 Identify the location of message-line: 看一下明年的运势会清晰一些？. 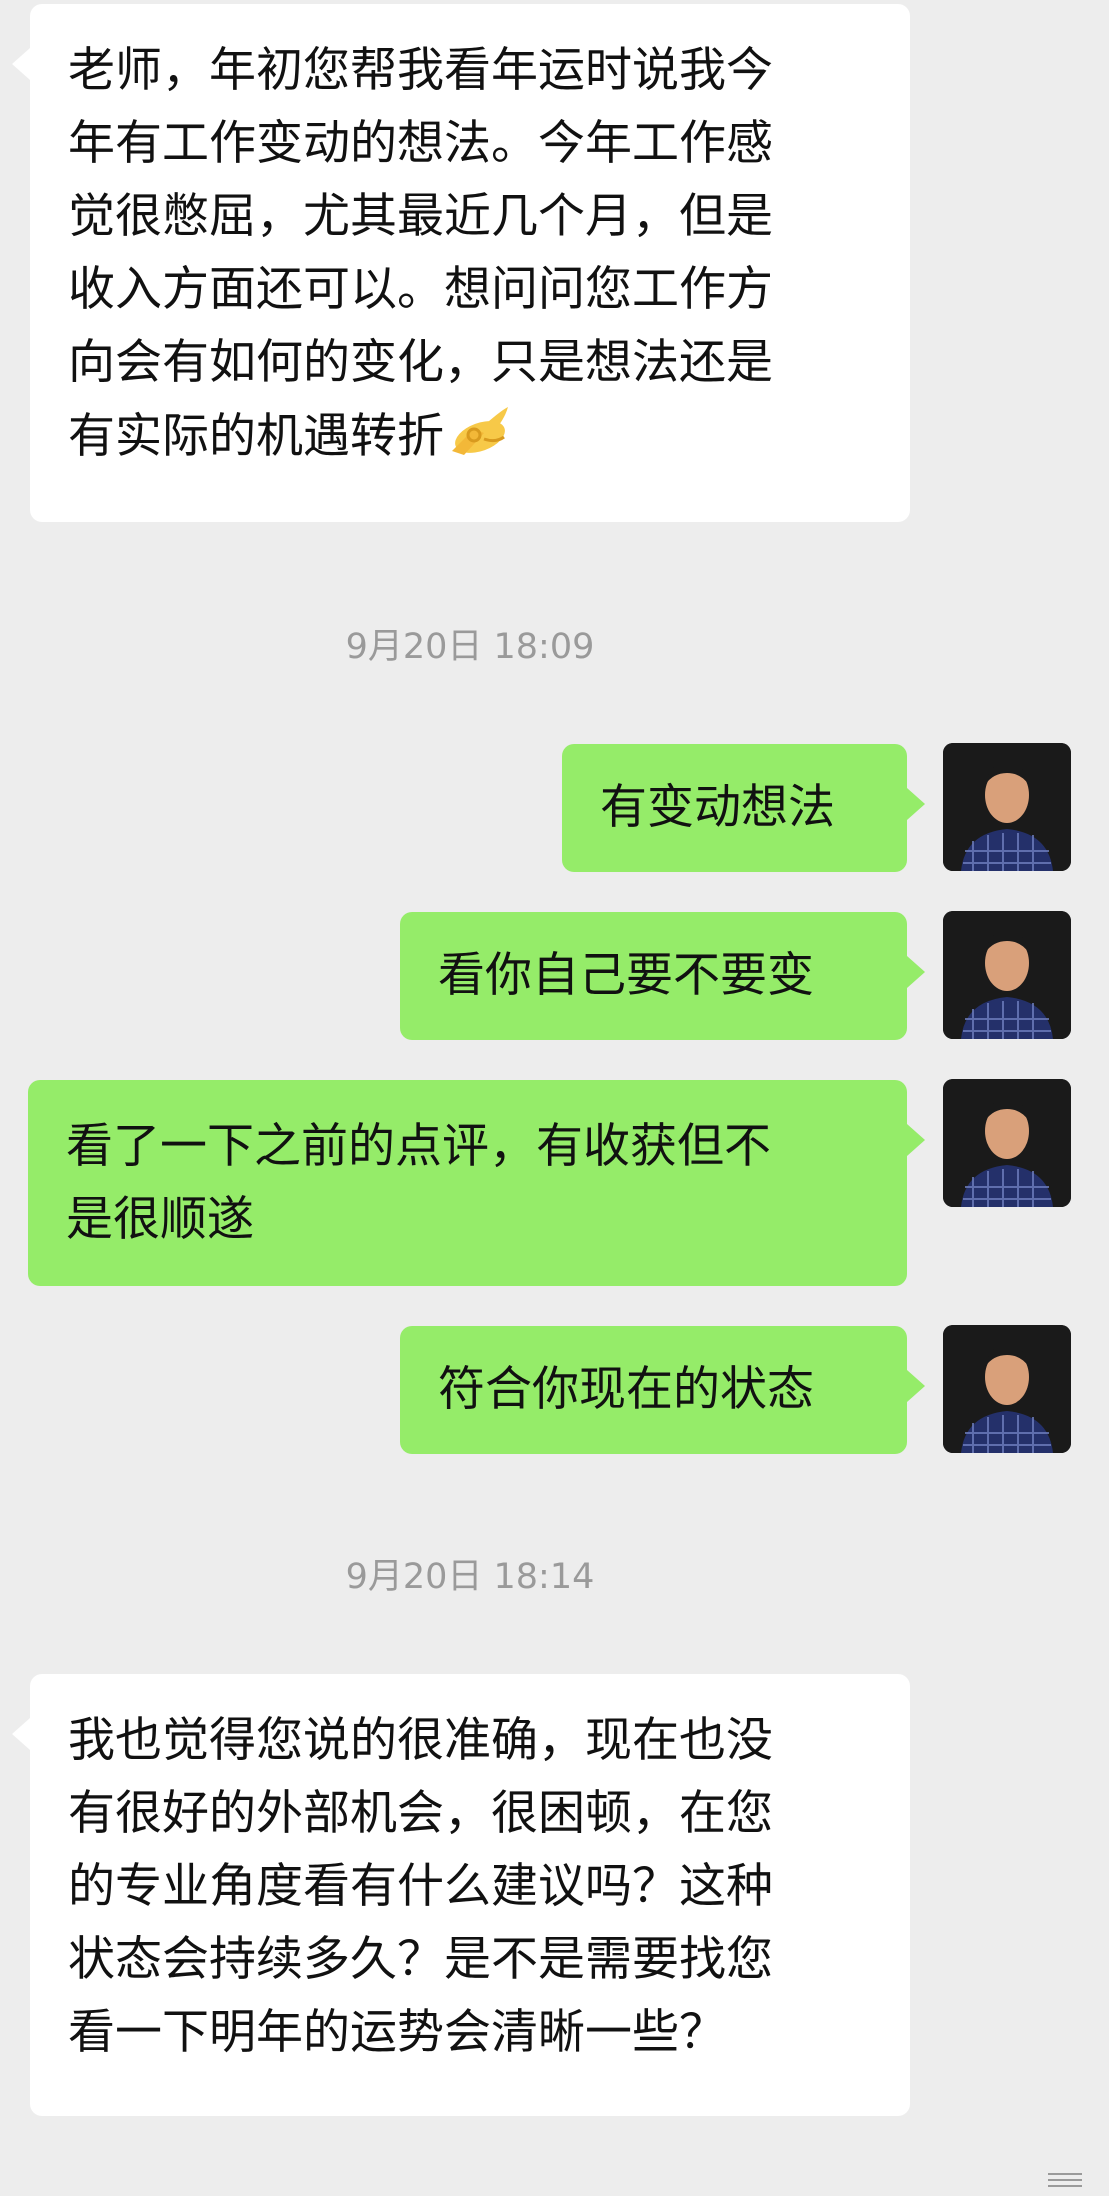
(397, 2032).